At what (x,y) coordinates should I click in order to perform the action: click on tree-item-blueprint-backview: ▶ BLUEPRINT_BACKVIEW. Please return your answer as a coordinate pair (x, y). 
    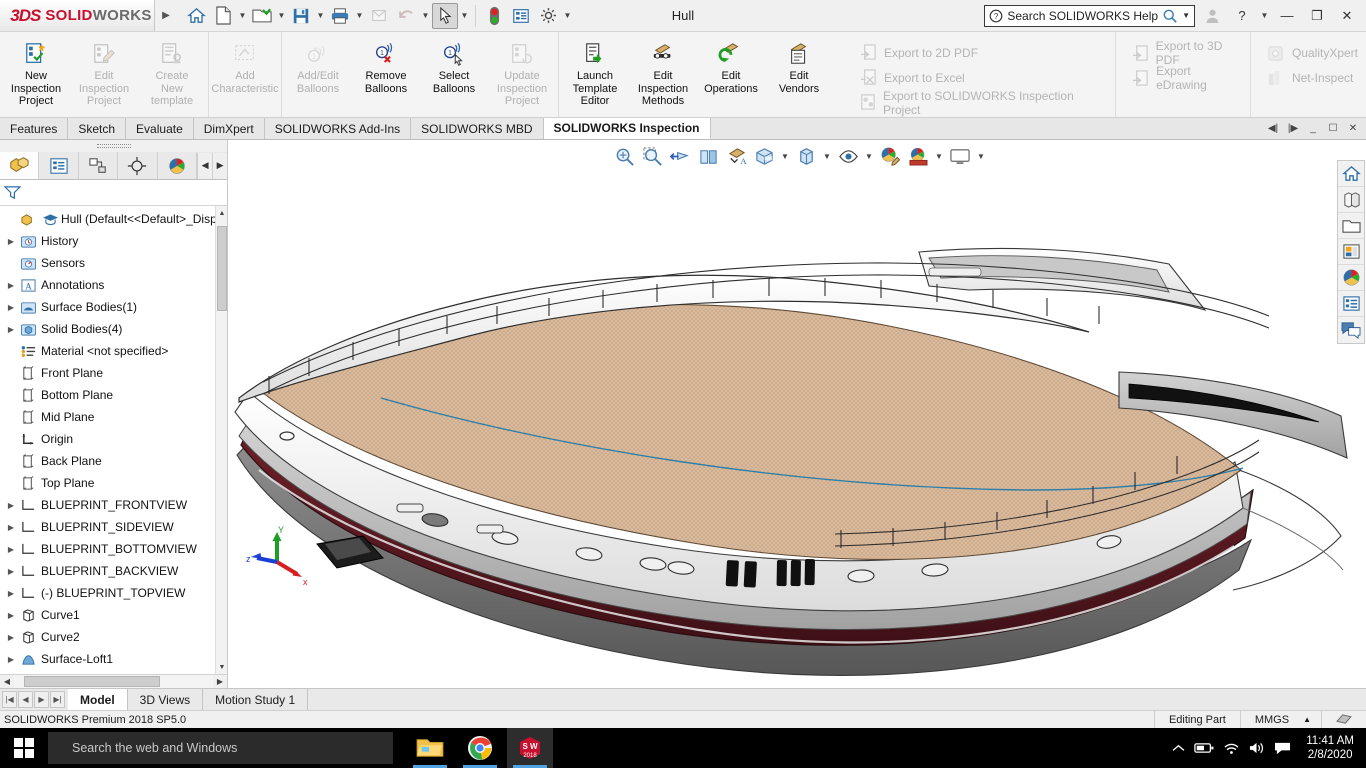
    Looking at the image, I should click on (113, 571).